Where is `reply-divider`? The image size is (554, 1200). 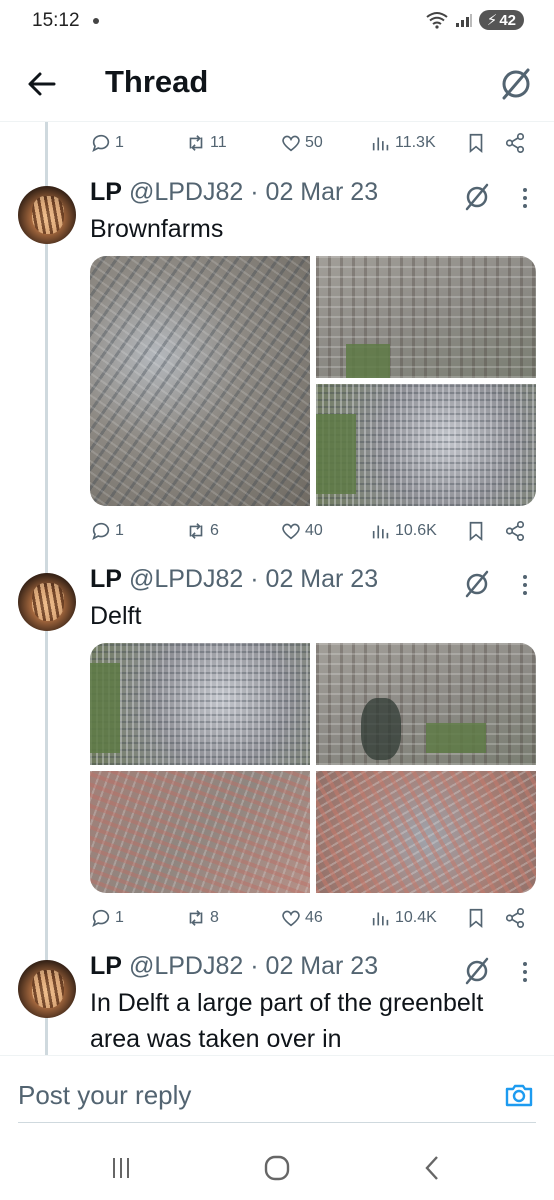
reply-divider is located at coordinates (277, 1122).